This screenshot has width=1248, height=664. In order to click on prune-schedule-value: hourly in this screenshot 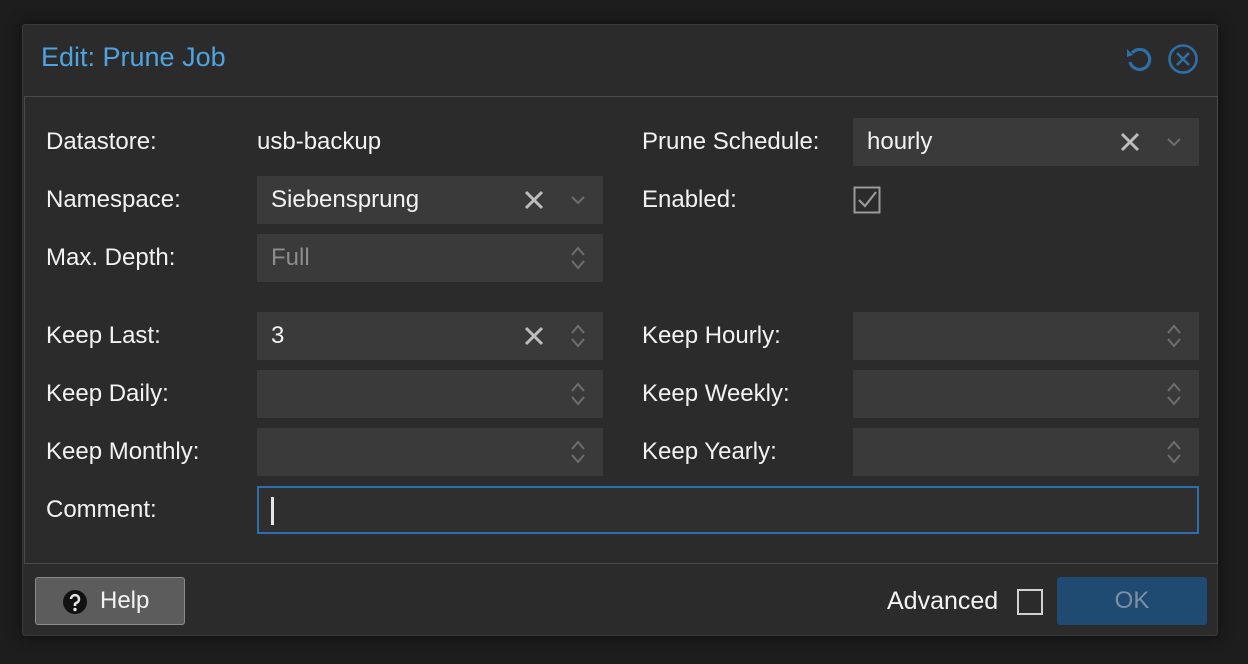, I will do `click(900, 141)`.